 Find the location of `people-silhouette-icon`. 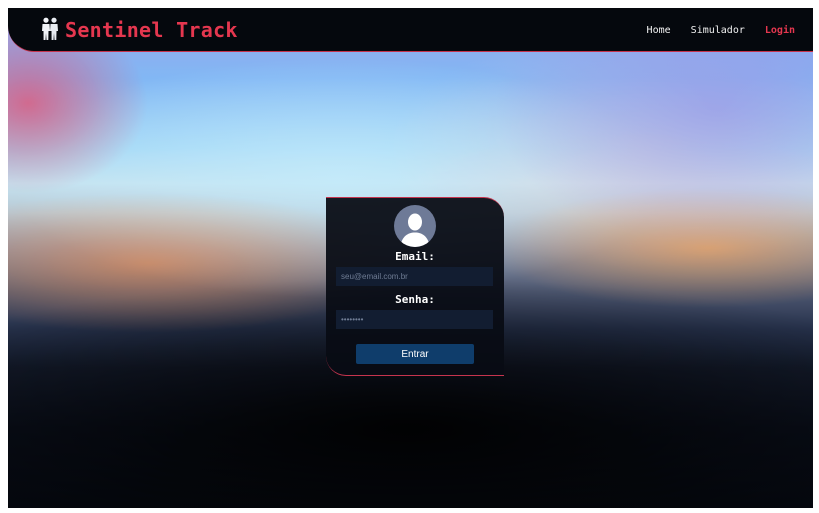

people-silhouette-icon is located at coordinates (50, 28).